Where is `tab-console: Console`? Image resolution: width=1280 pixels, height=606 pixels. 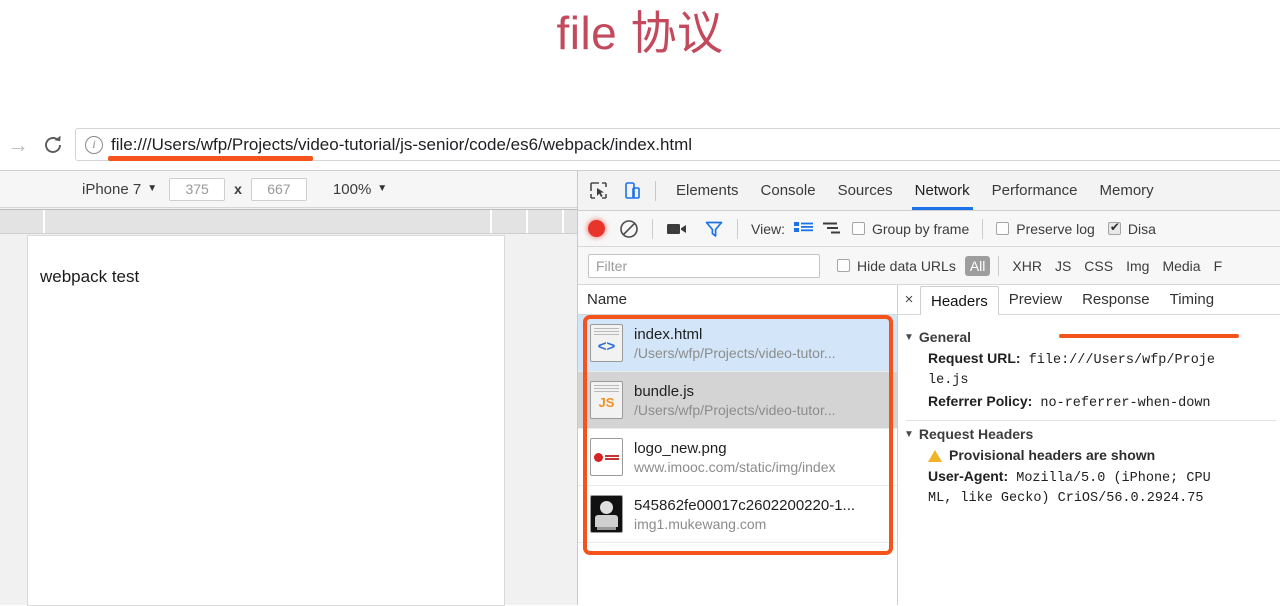 tab-console: Console is located at coordinates (788, 190).